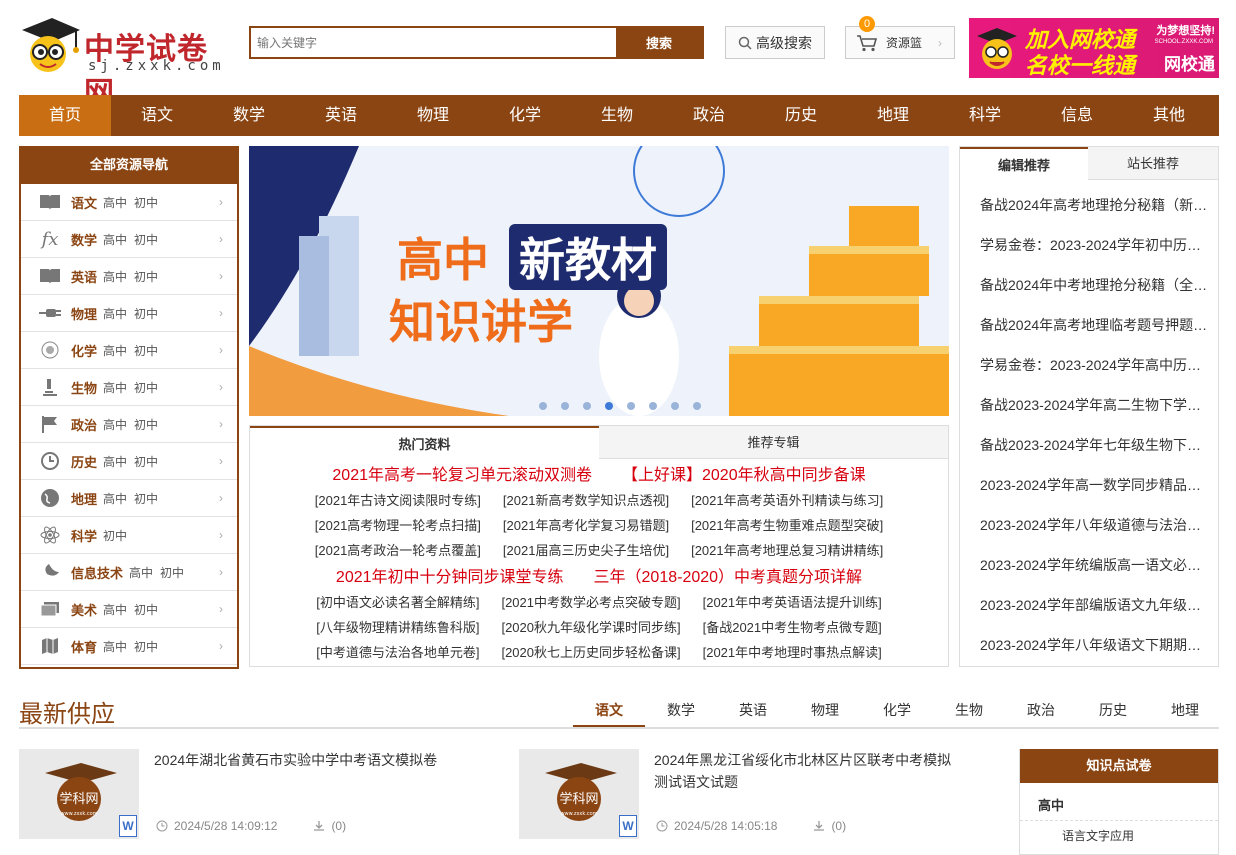 The height and width of the screenshot is (855, 1236). I want to click on document-thumbnail: 学科网 www.zxxk.com W, so click(79, 794).